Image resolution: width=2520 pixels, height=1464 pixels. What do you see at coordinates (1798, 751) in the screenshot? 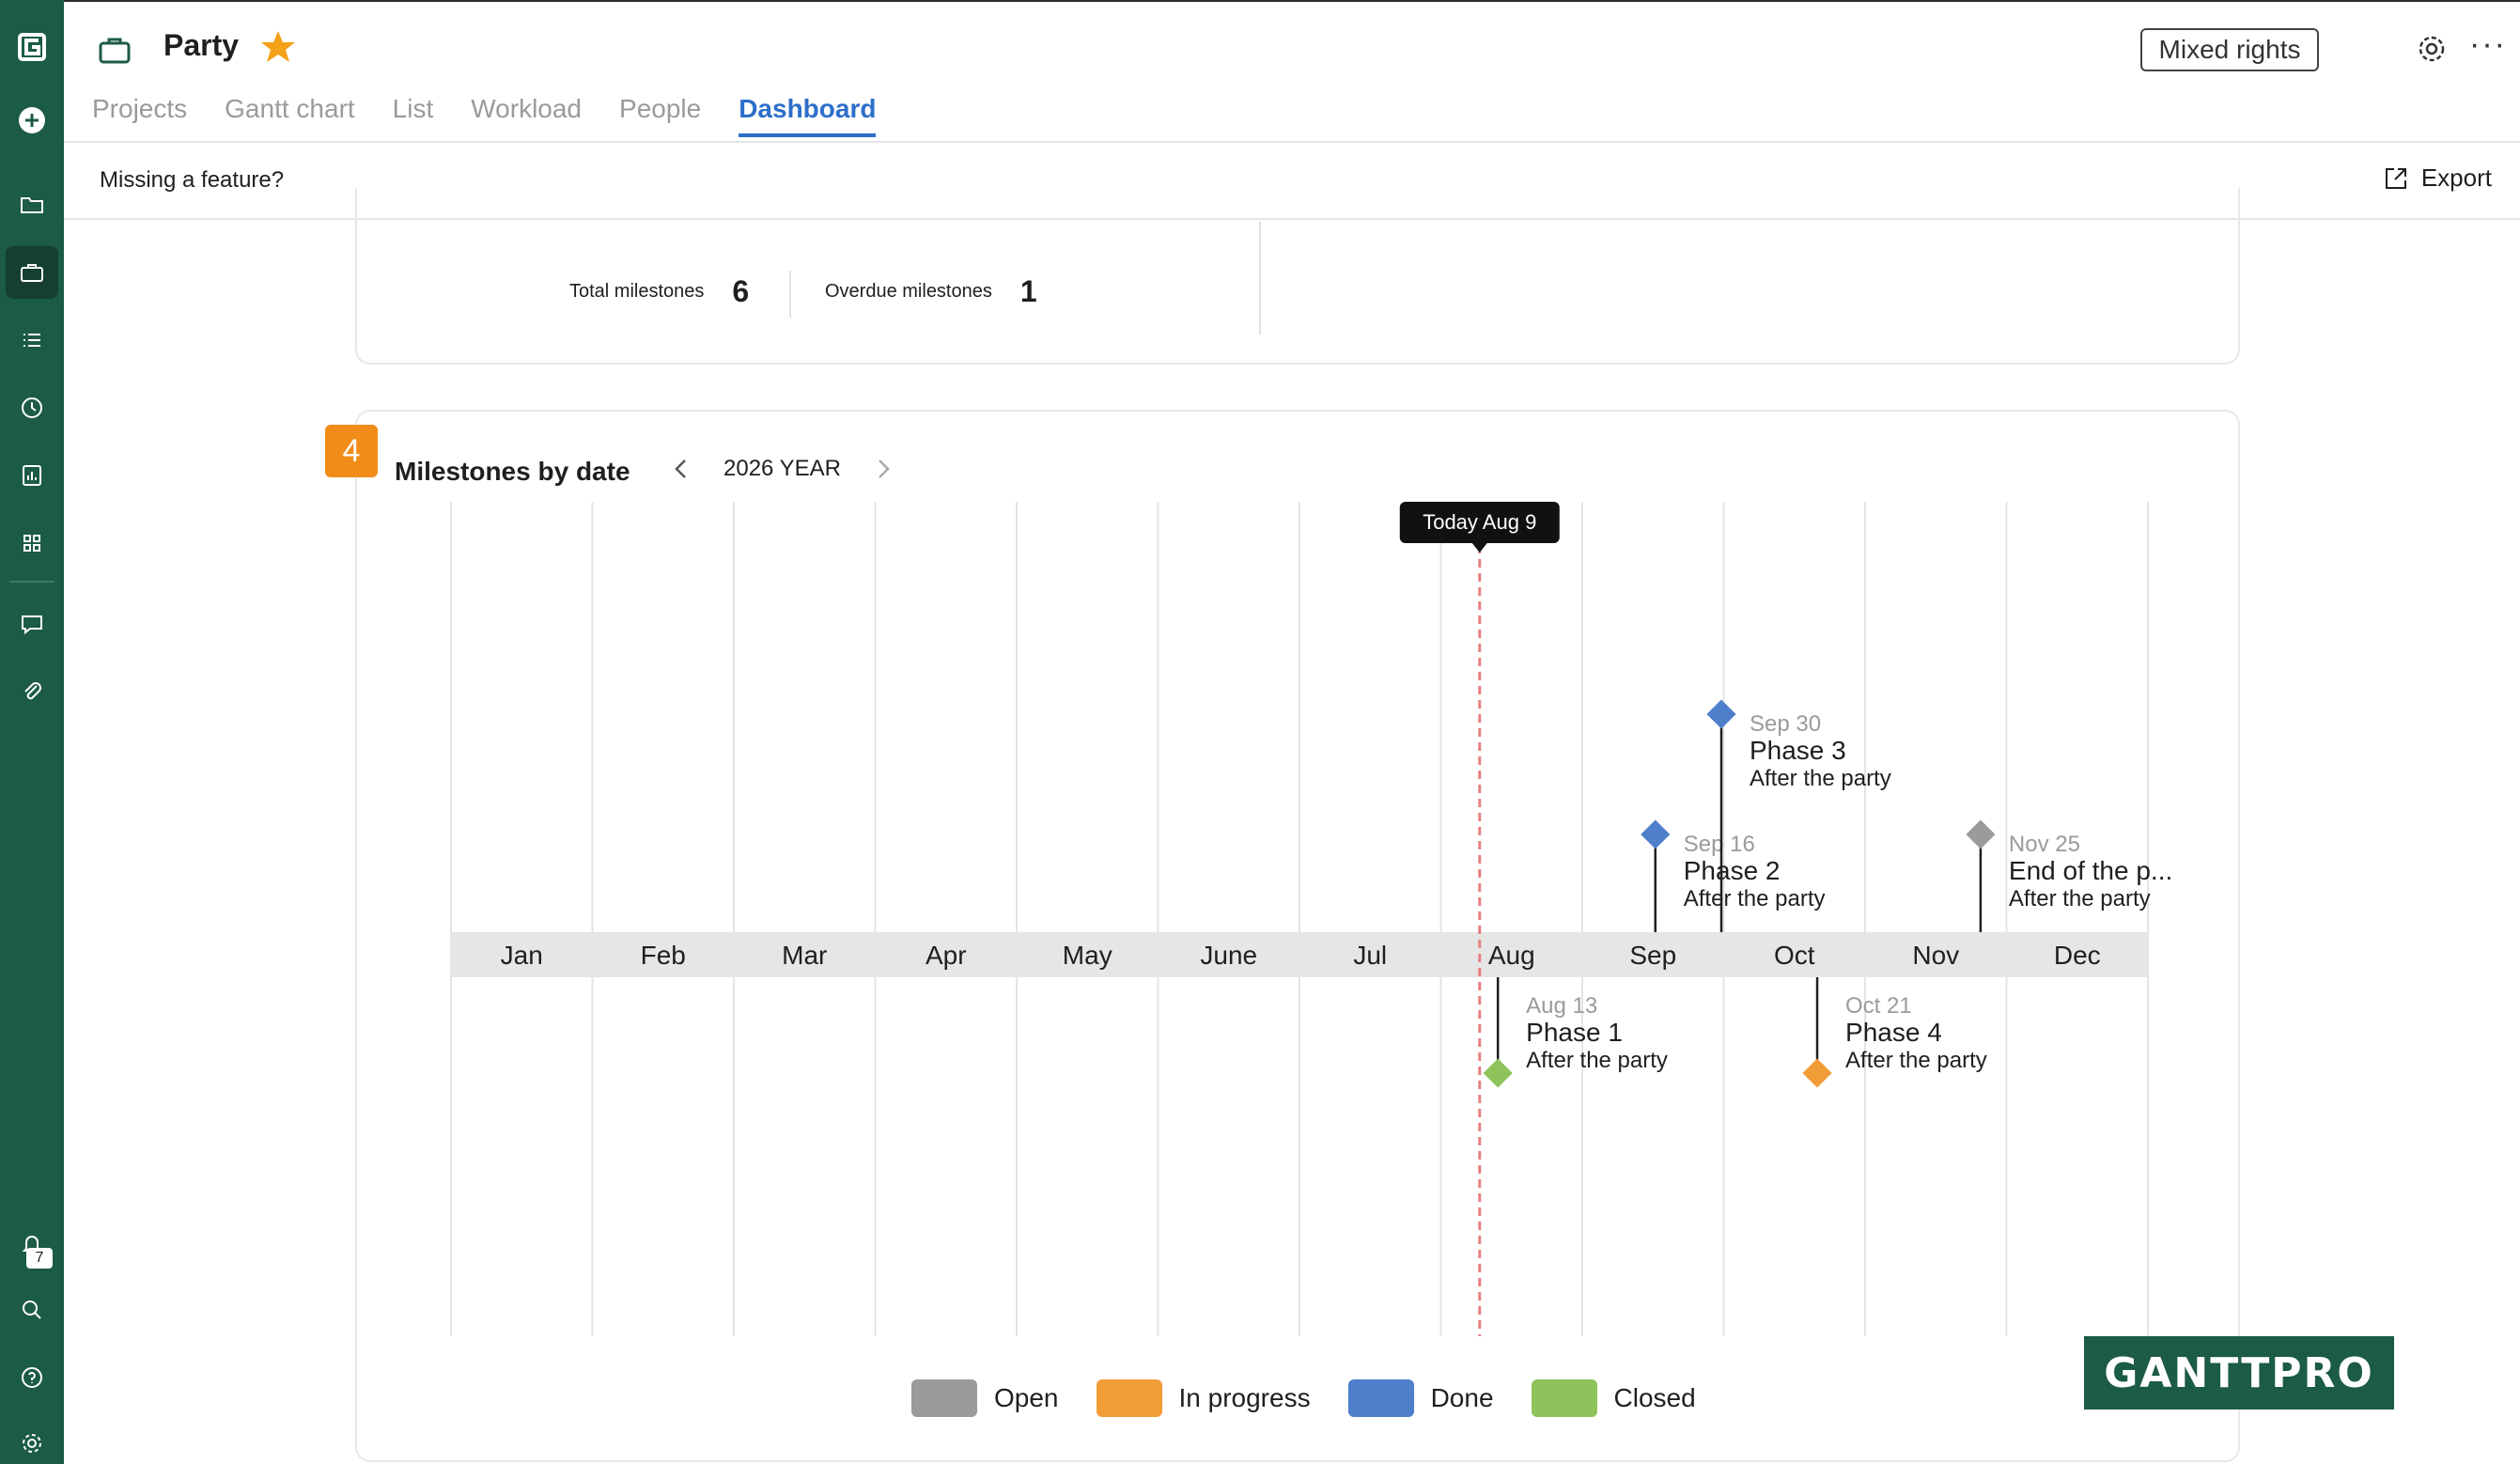
I see `milestone-name: Phase 3` at bounding box center [1798, 751].